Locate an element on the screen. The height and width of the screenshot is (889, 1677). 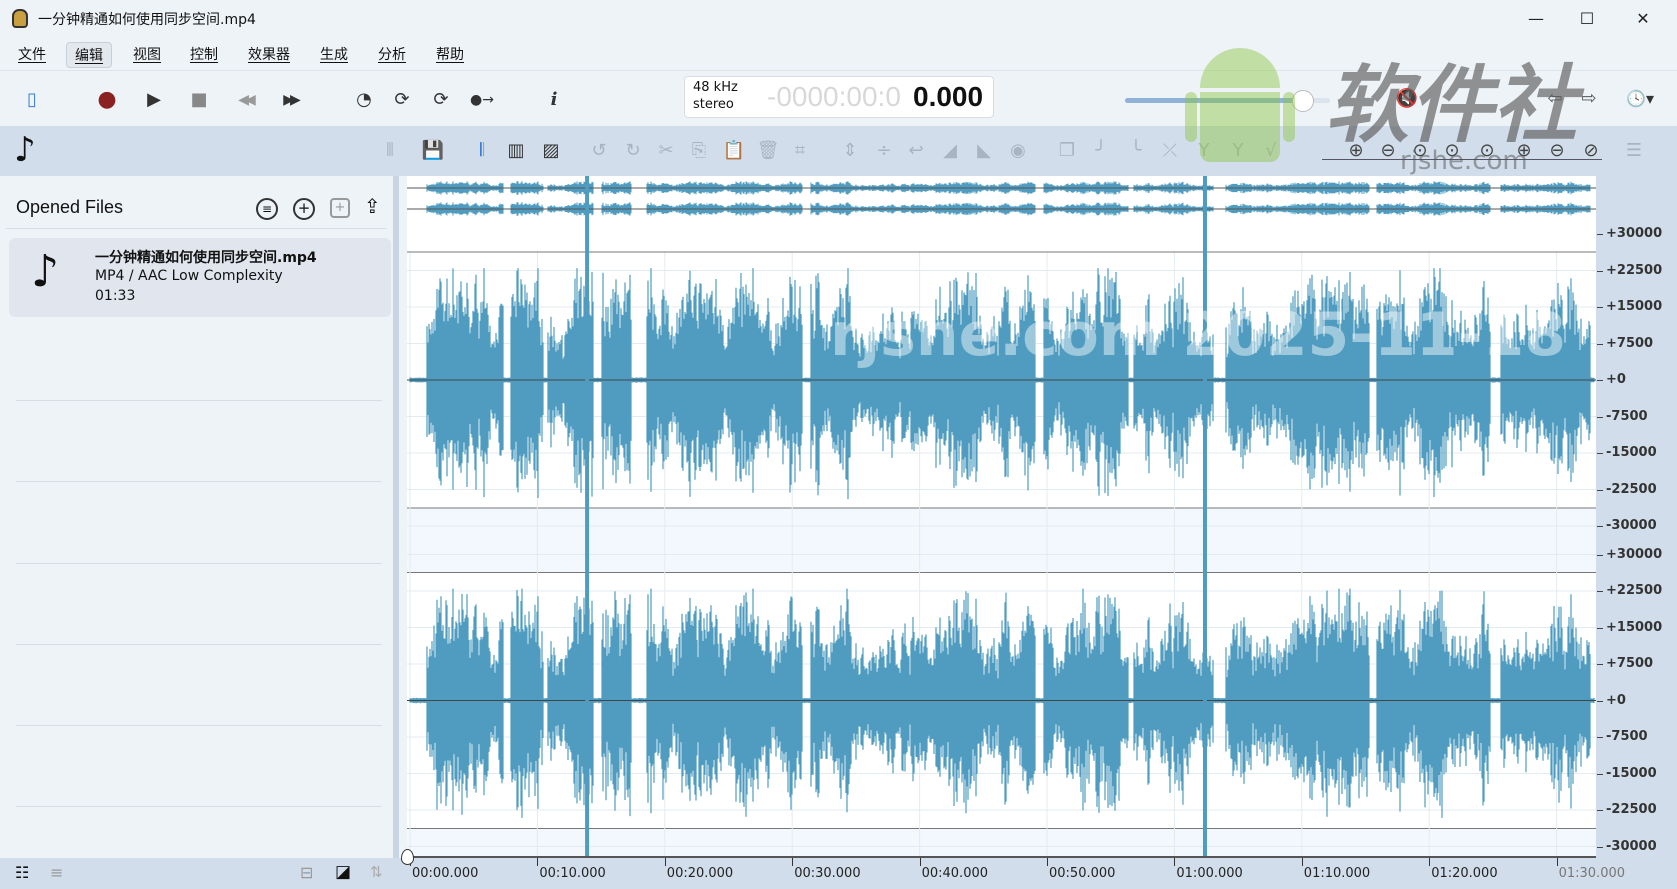
menu-analyze: 分析 is located at coordinates (392, 55).